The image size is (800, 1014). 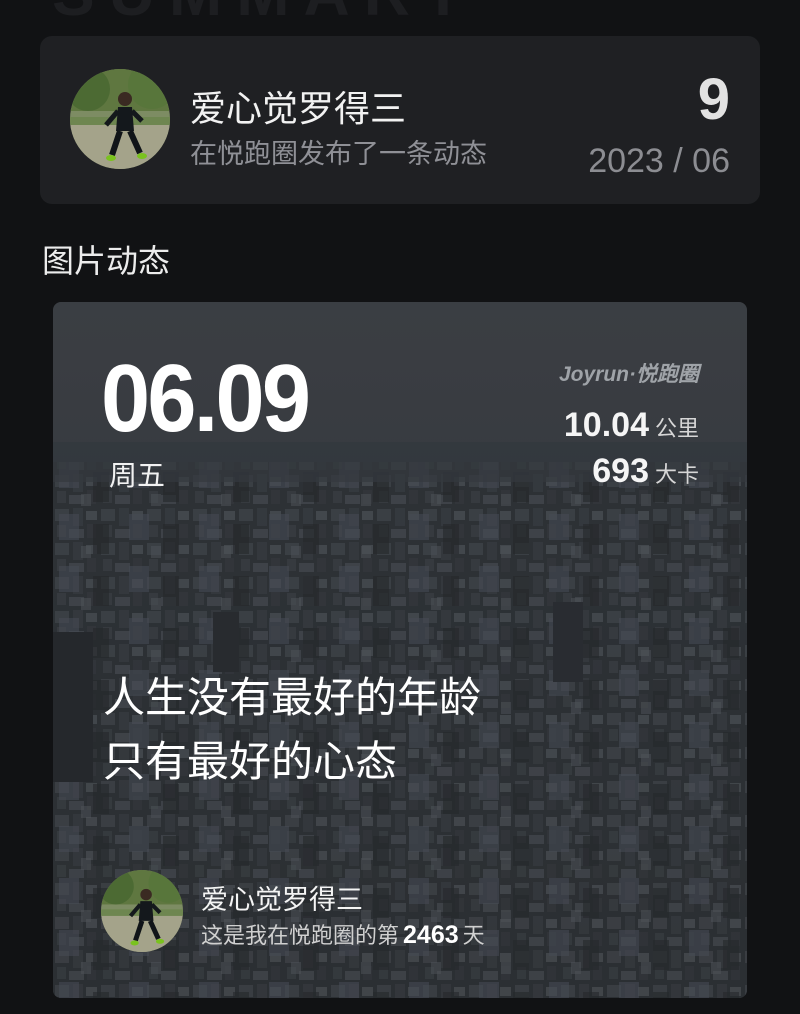 I want to click on footer-suffix: 天, so click(x=473, y=936).